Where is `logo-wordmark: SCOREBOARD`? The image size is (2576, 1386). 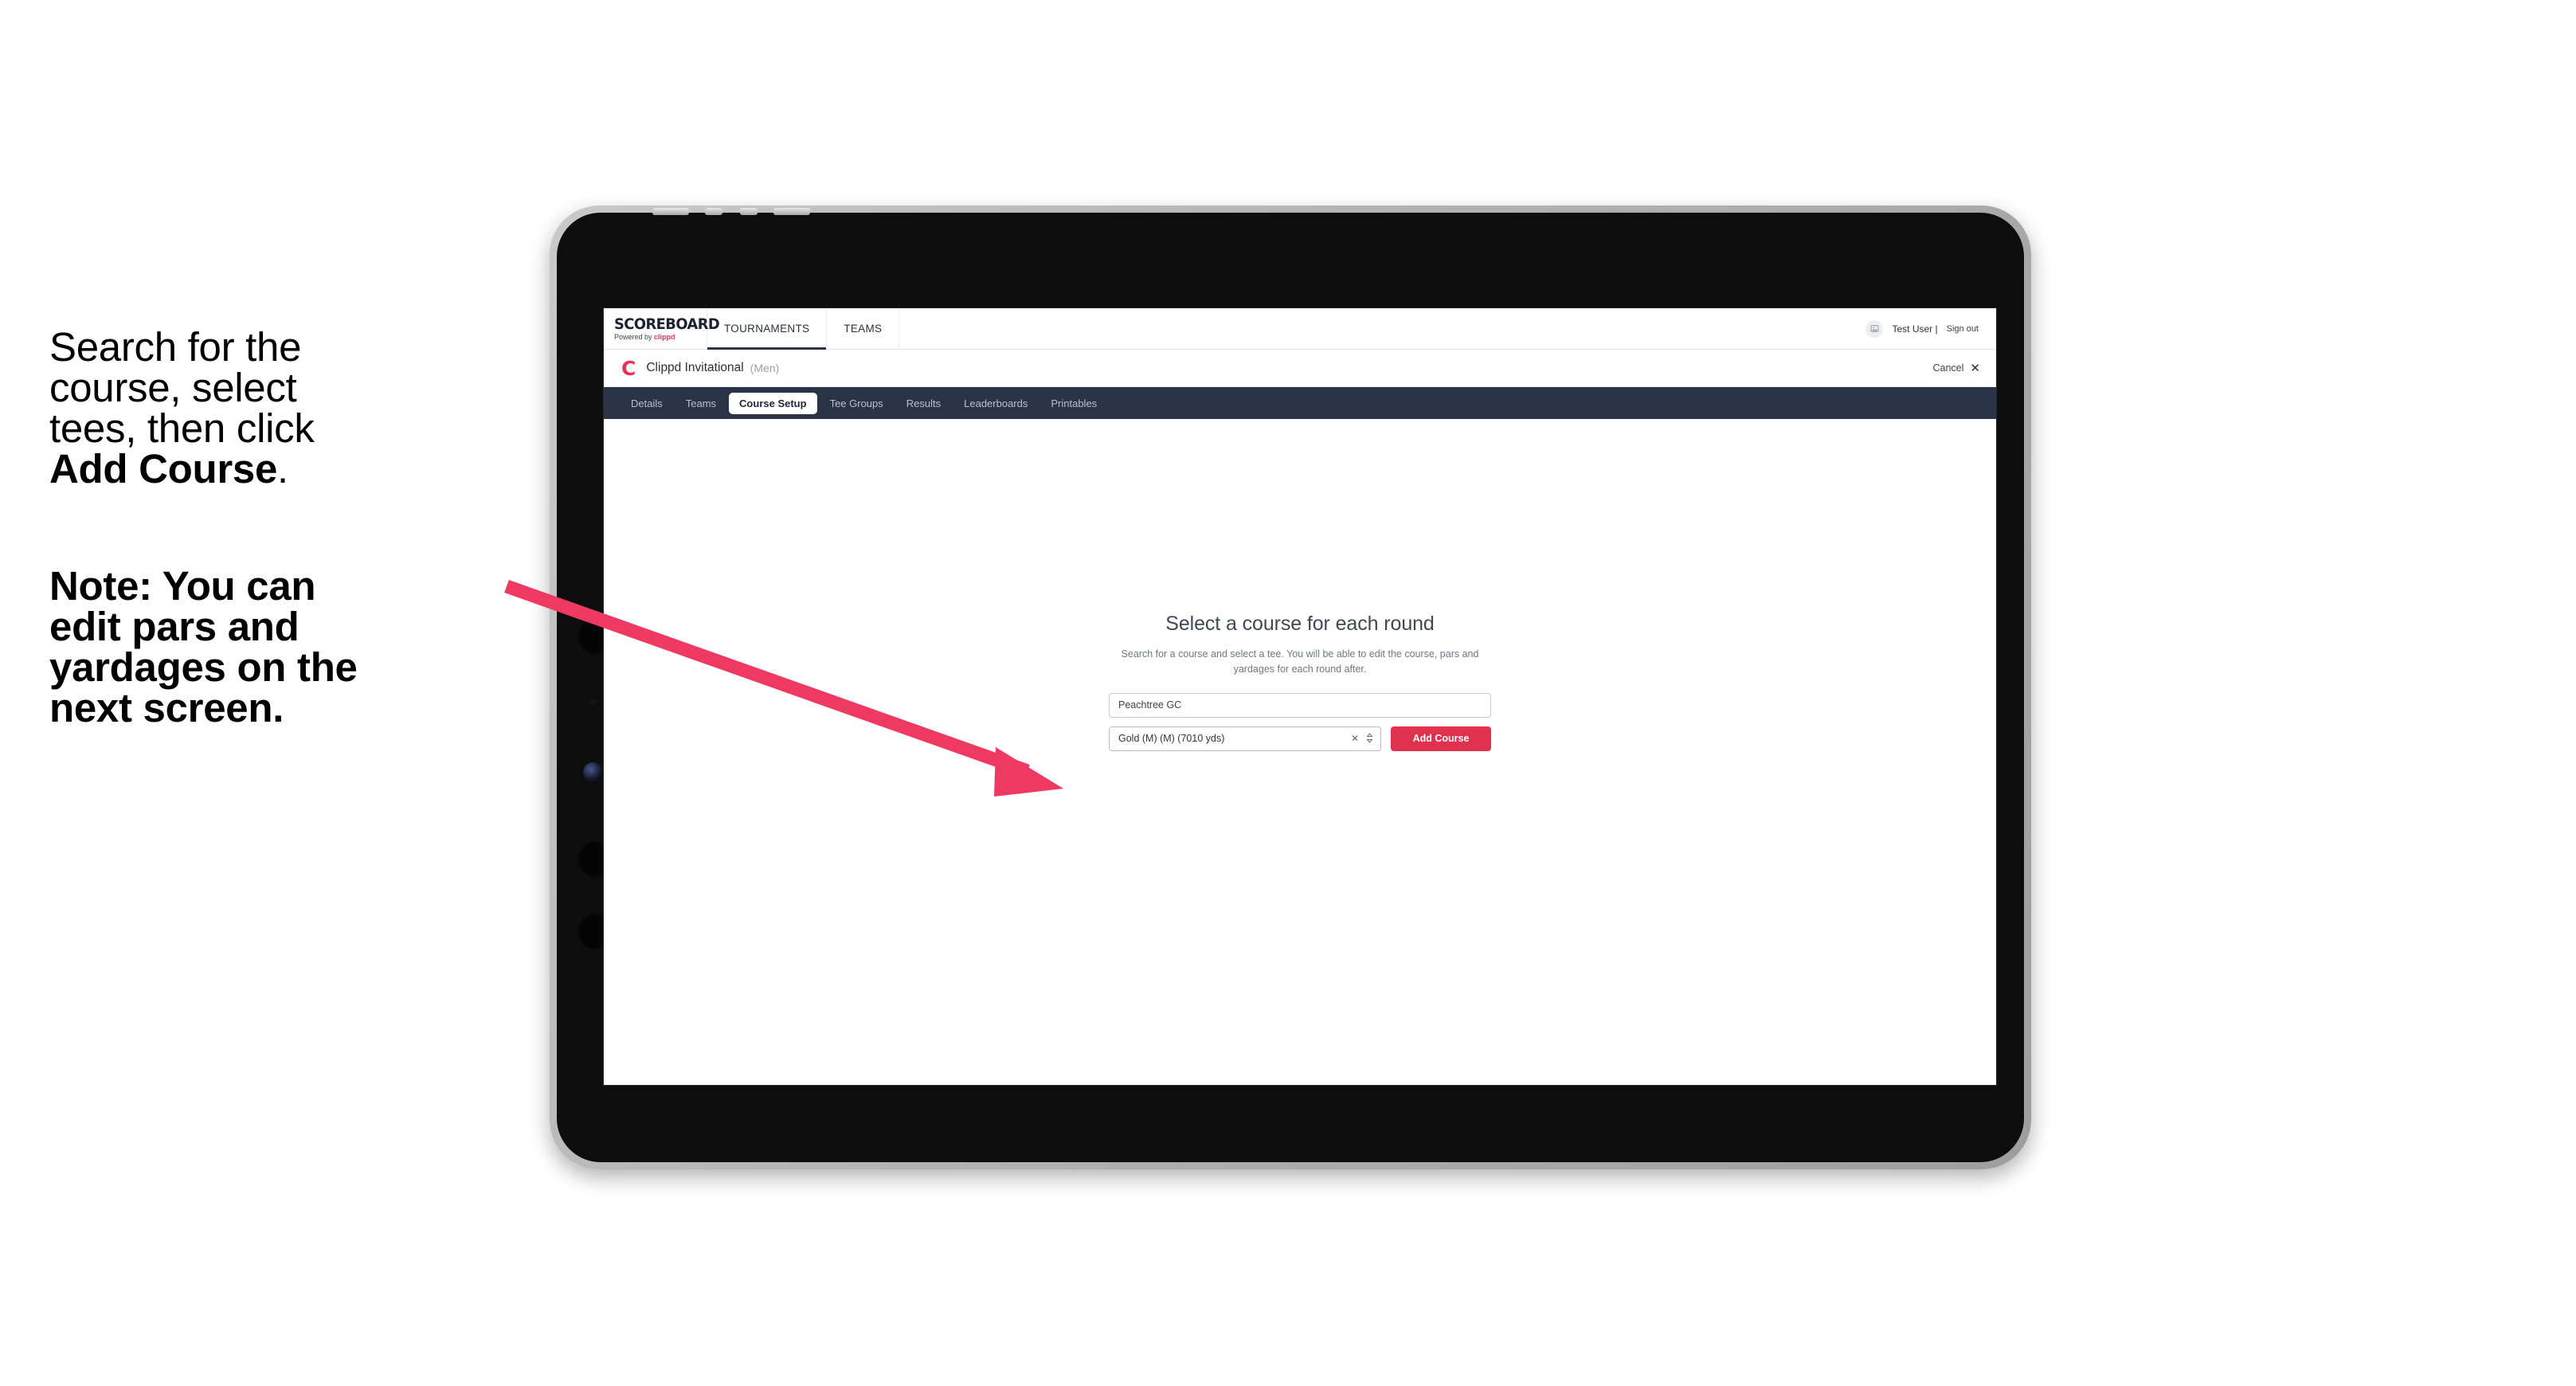 logo-wordmark: SCOREBOARD is located at coordinates (667, 324).